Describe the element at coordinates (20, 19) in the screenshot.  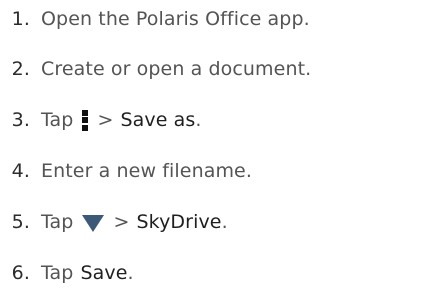
I see `step-number: 1.` at that location.